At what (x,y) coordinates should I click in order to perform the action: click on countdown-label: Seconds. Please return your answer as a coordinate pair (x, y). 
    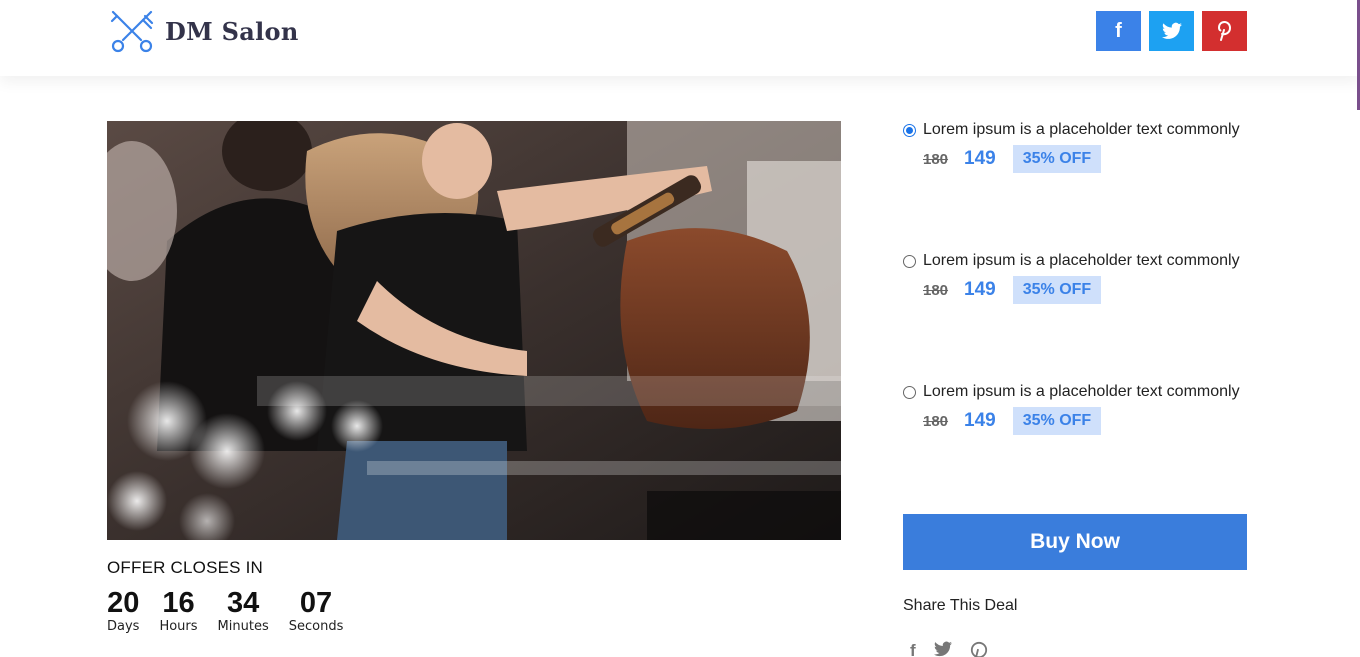
    Looking at the image, I should click on (316, 626).